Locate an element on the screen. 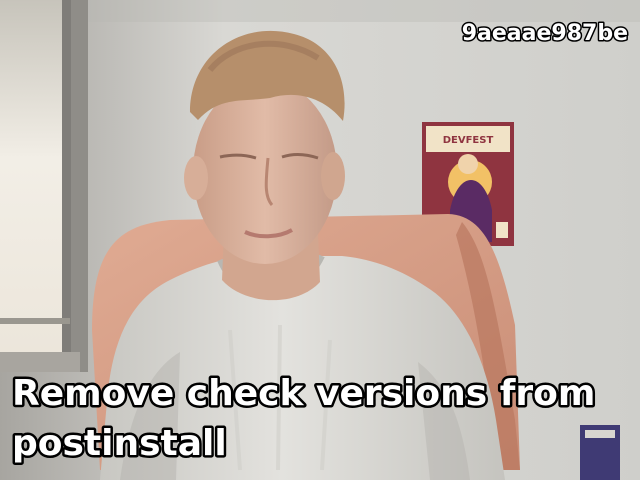 Image resolution: width=640 pixels, height=480 pixels. right-ear is located at coordinates (333, 176).